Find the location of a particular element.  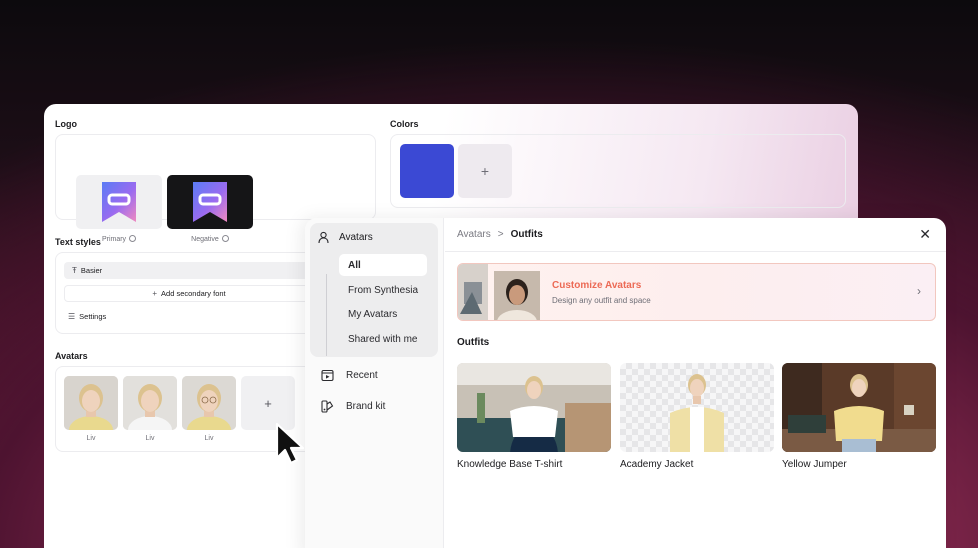

text-settings-button: ☰ Settings is located at coordinates (189, 316).